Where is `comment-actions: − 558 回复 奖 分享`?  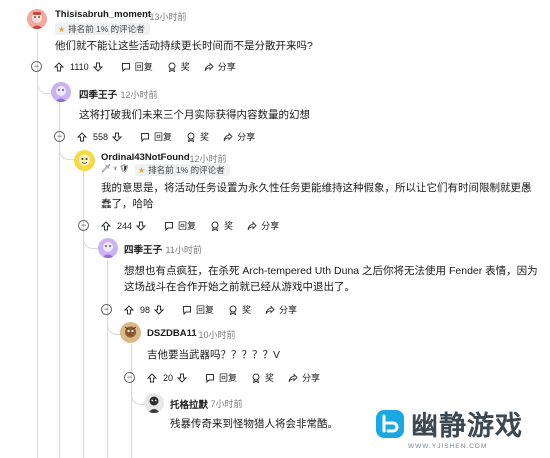 comment-actions: − 558 回复 奖 分享 is located at coordinates (161, 136).